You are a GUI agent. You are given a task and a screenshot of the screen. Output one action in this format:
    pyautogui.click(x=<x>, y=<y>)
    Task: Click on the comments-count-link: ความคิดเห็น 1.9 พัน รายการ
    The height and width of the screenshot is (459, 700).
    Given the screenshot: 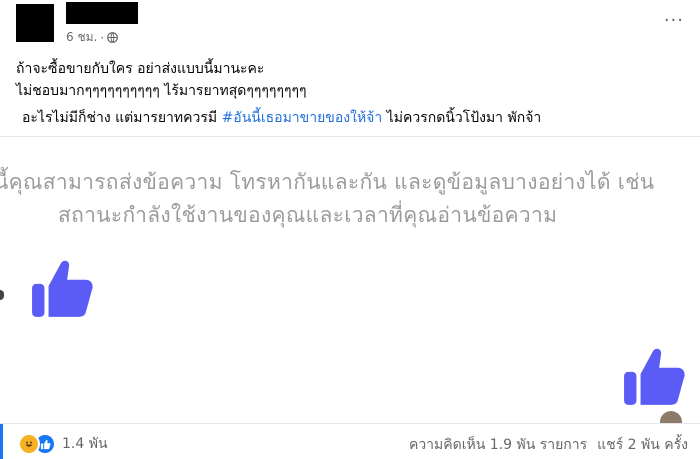 What is the action you would take?
    pyautogui.click(x=498, y=445)
    